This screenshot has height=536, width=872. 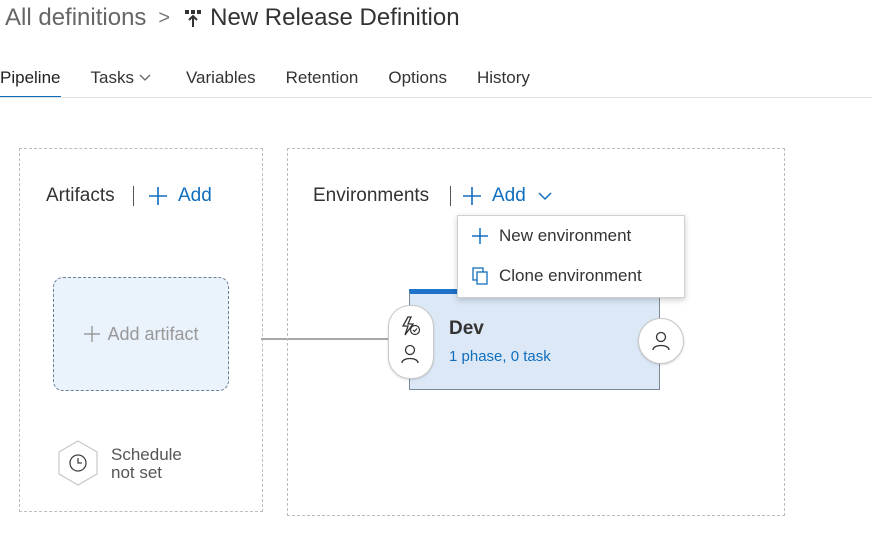 I want to click on post-deployment-approvers-button, so click(x=661, y=341).